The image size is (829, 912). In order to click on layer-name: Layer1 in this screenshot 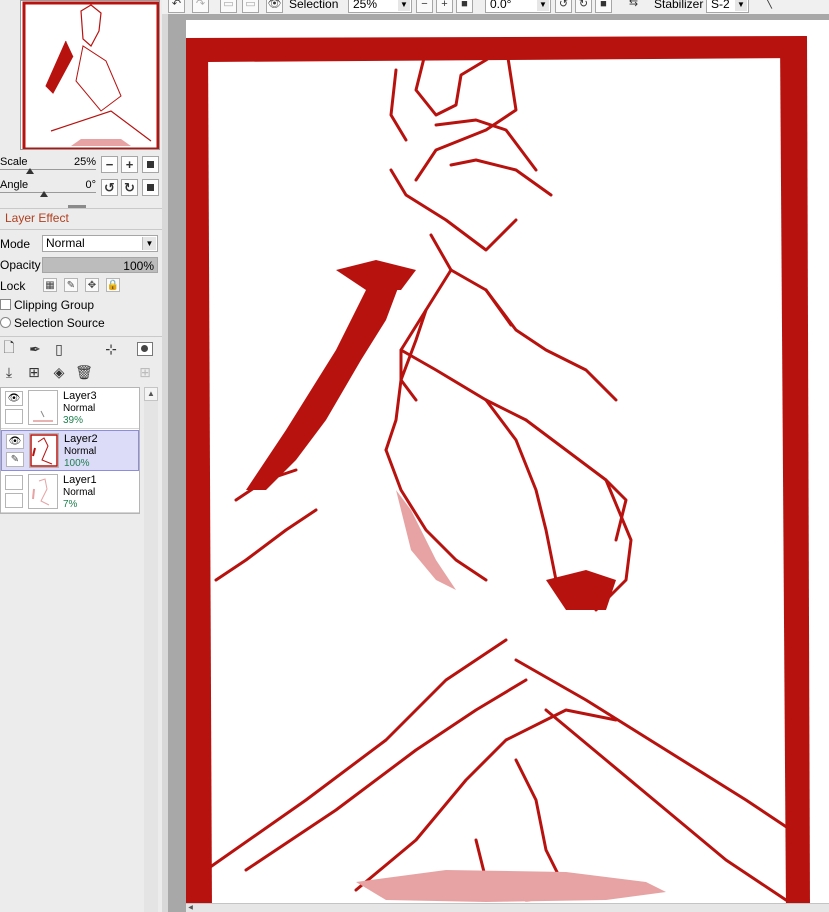, I will do `click(80, 480)`.